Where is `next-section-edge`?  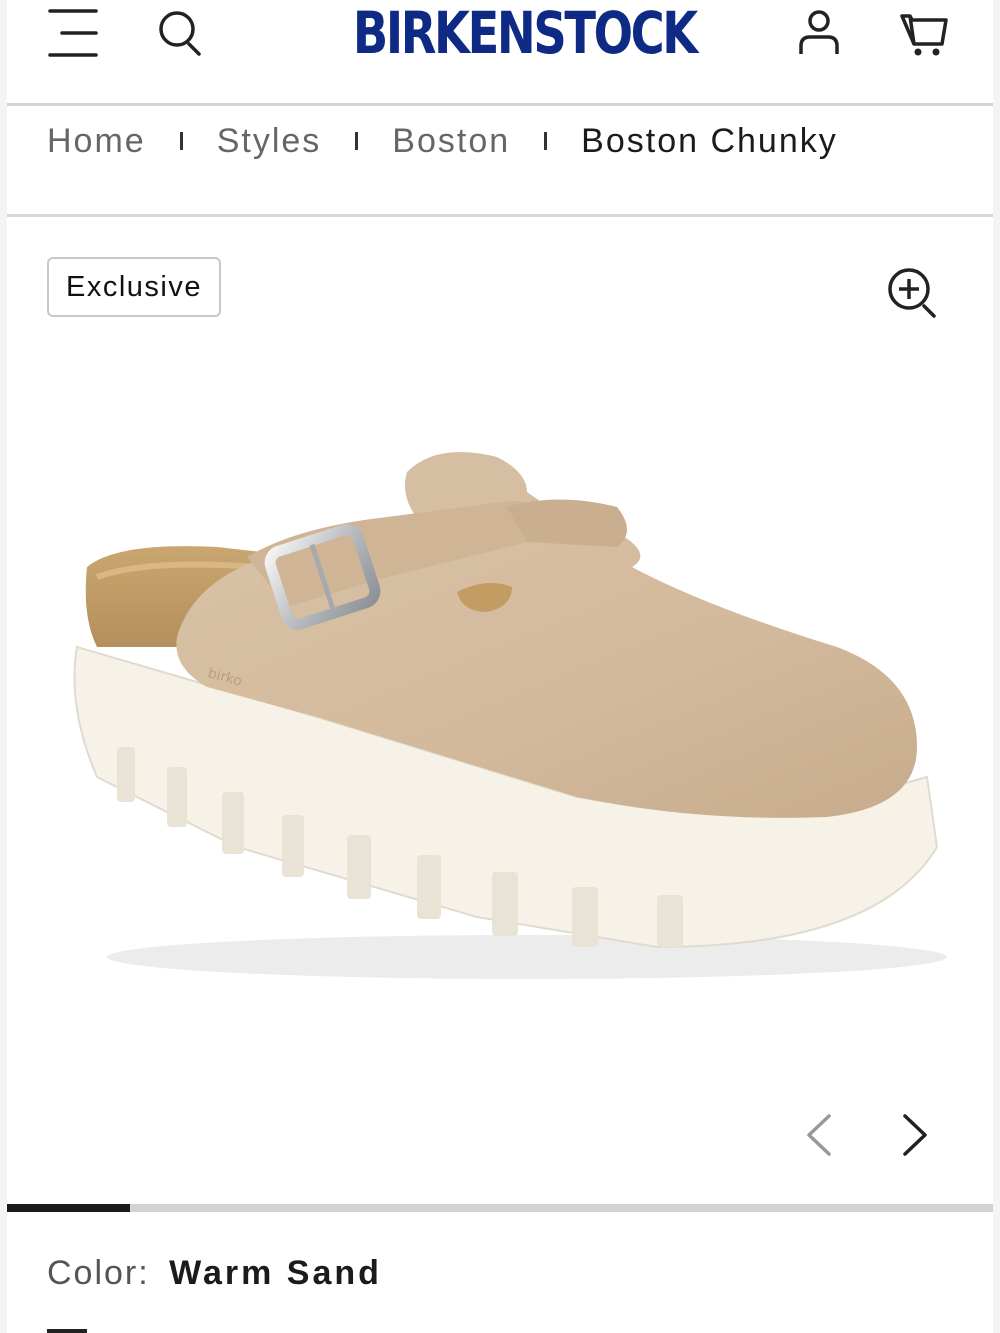
next-section-edge is located at coordinates (67, 1331).